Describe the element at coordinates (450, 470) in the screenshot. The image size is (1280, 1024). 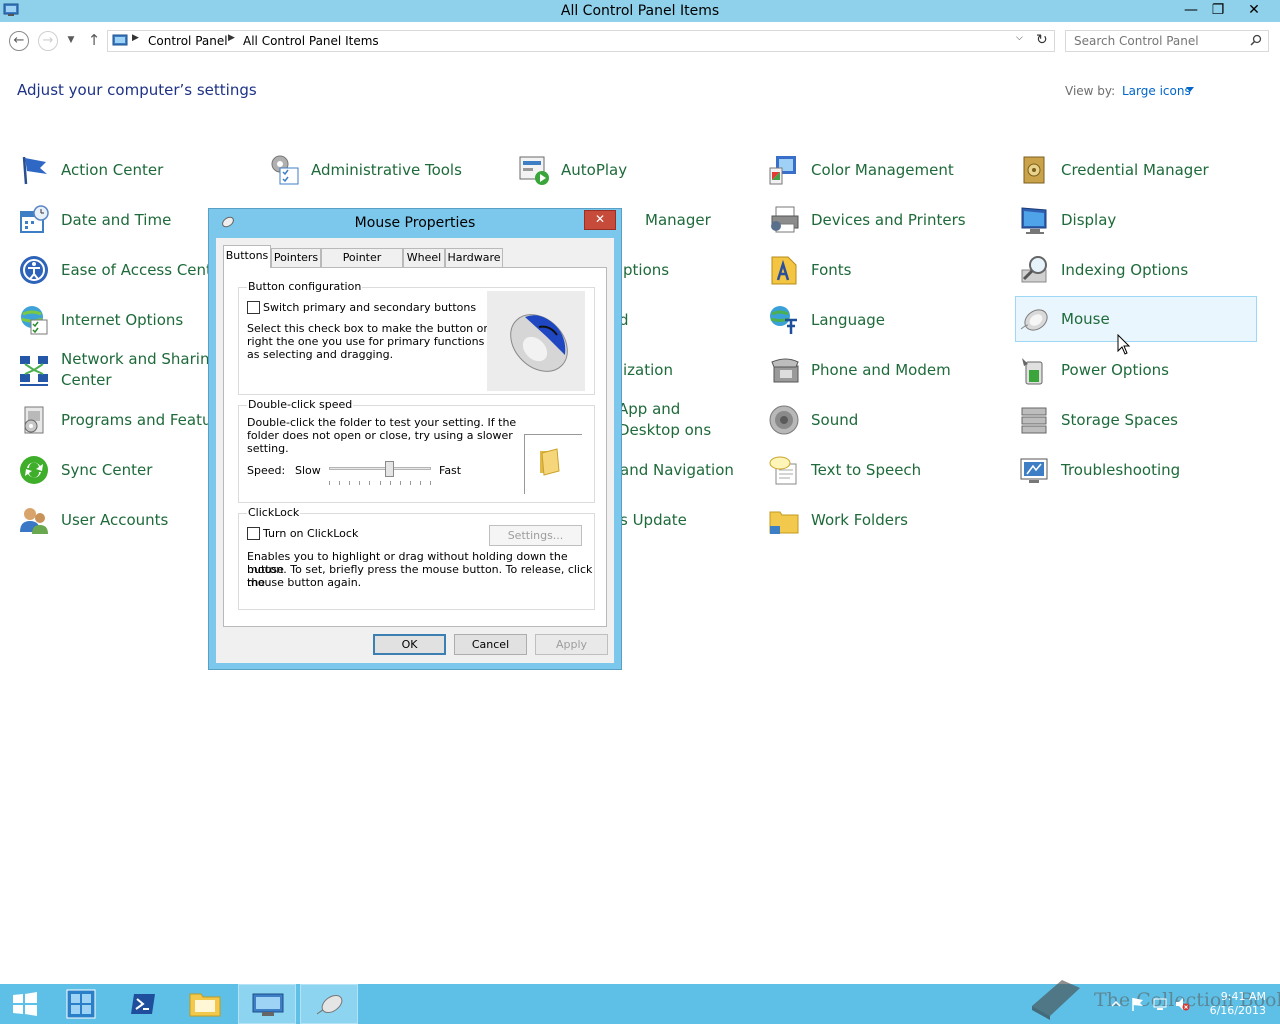
I see `fast-label: Fast` at that location.